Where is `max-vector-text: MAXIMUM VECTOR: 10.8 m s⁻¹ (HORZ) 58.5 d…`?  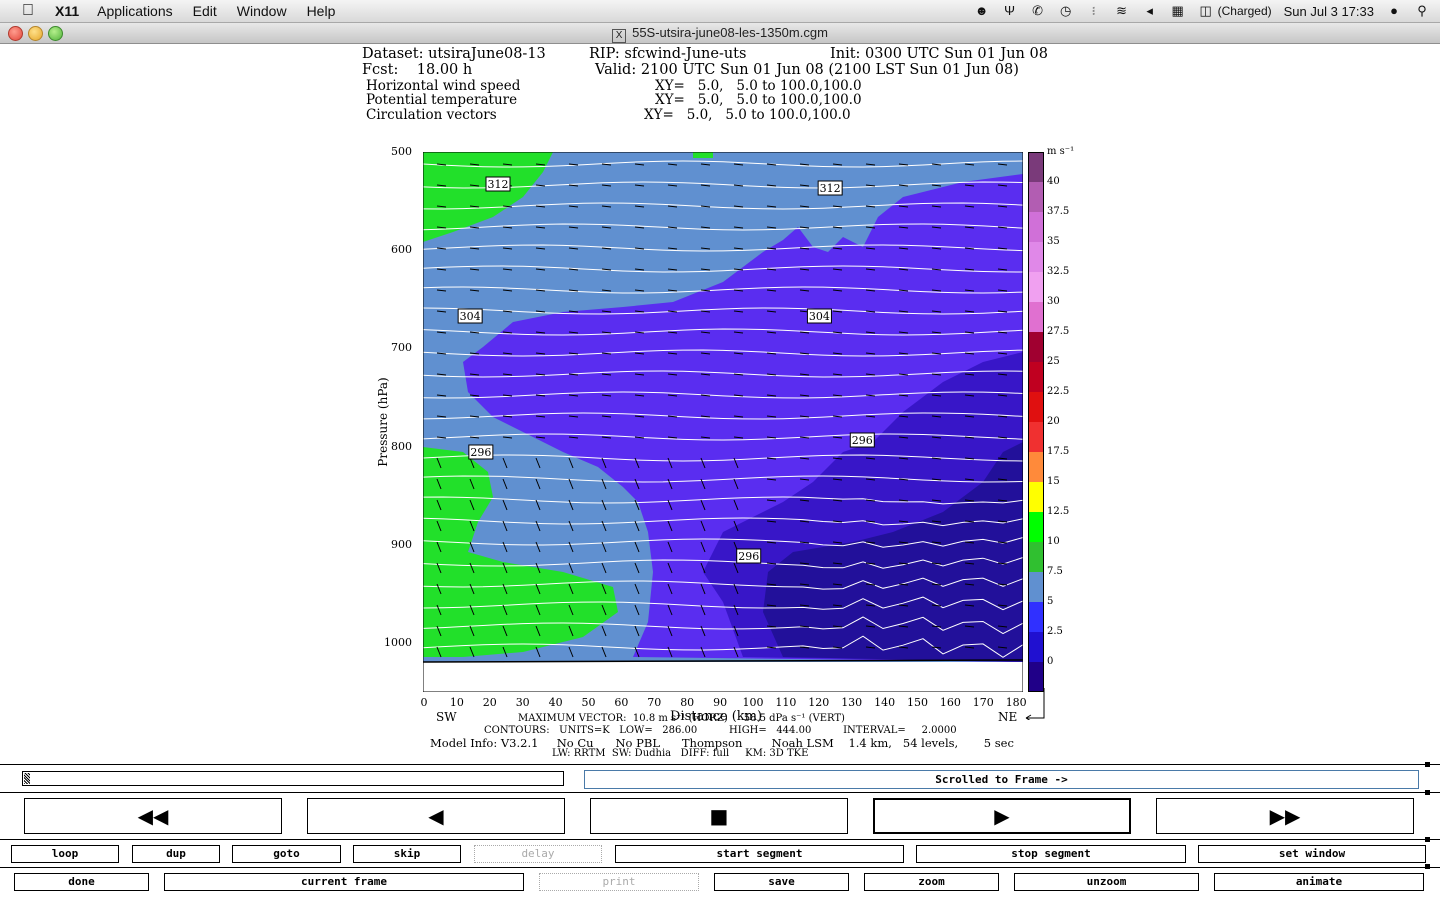 max-vector-text: MAXIMUM VECTOR: 10.8 m s⁻¹ (HORZ) 58.5 d… is located at coordinates (681, 718).